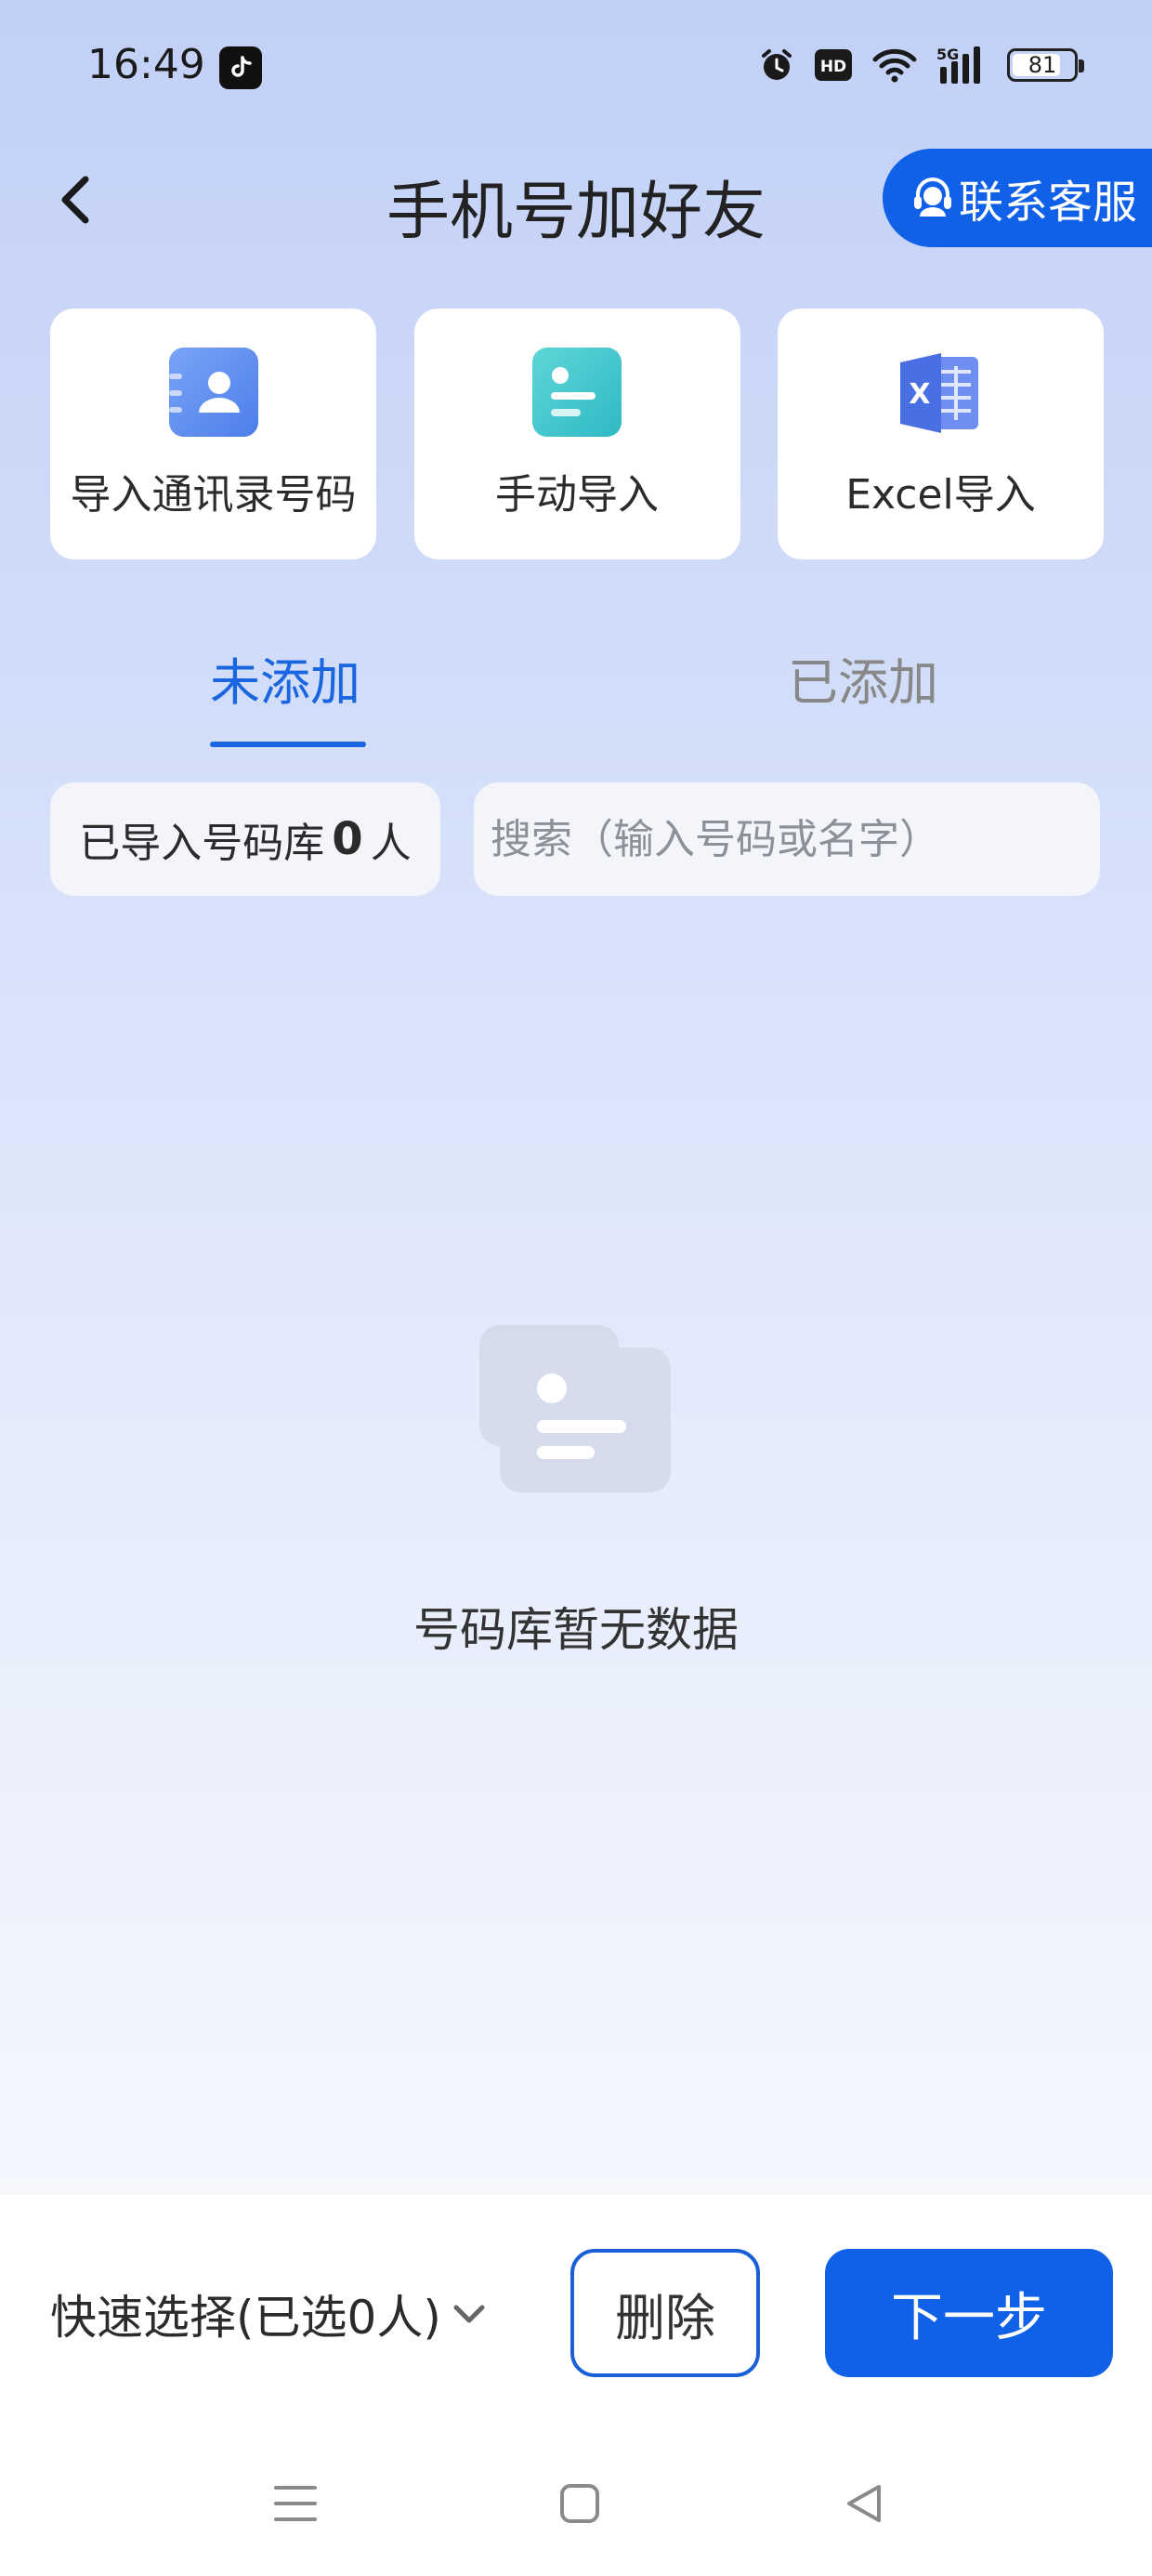 This screenshot has height=2576, width=1152. What do you see at coordinates (1048, 203) in the screenshot?
I see `contact-support-label: 联系客服` at bounding box center [1048, 203].